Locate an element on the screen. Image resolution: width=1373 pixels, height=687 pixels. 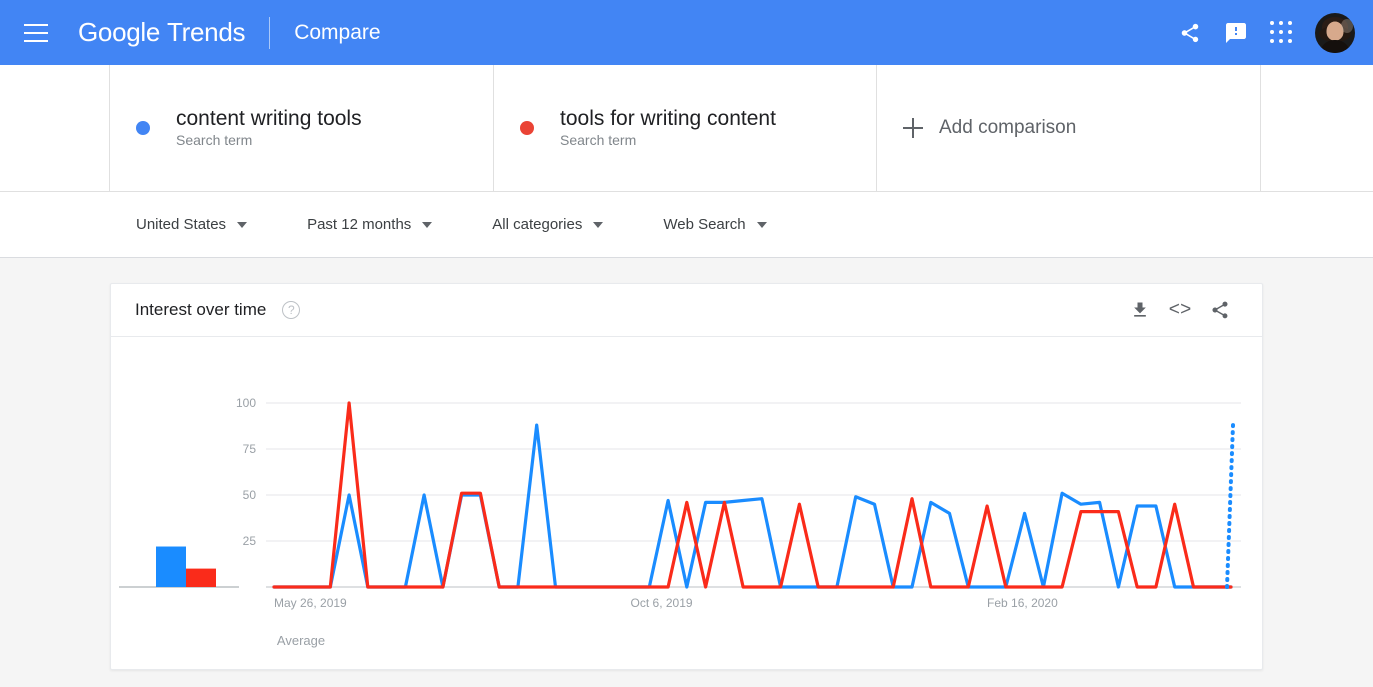
filter-search-type: Web Search is located at coordinates (715, 224).